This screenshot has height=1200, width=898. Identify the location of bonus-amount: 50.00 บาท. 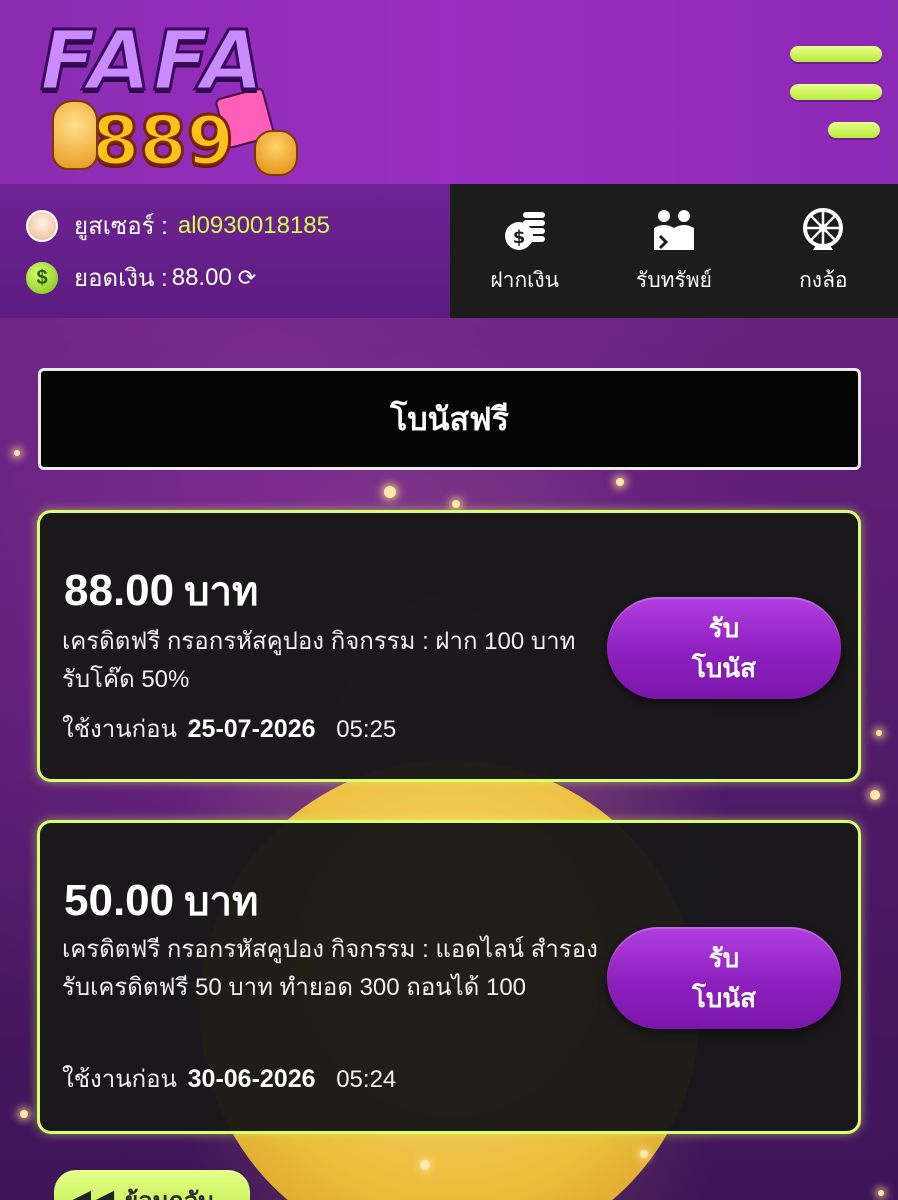
(161, 901).